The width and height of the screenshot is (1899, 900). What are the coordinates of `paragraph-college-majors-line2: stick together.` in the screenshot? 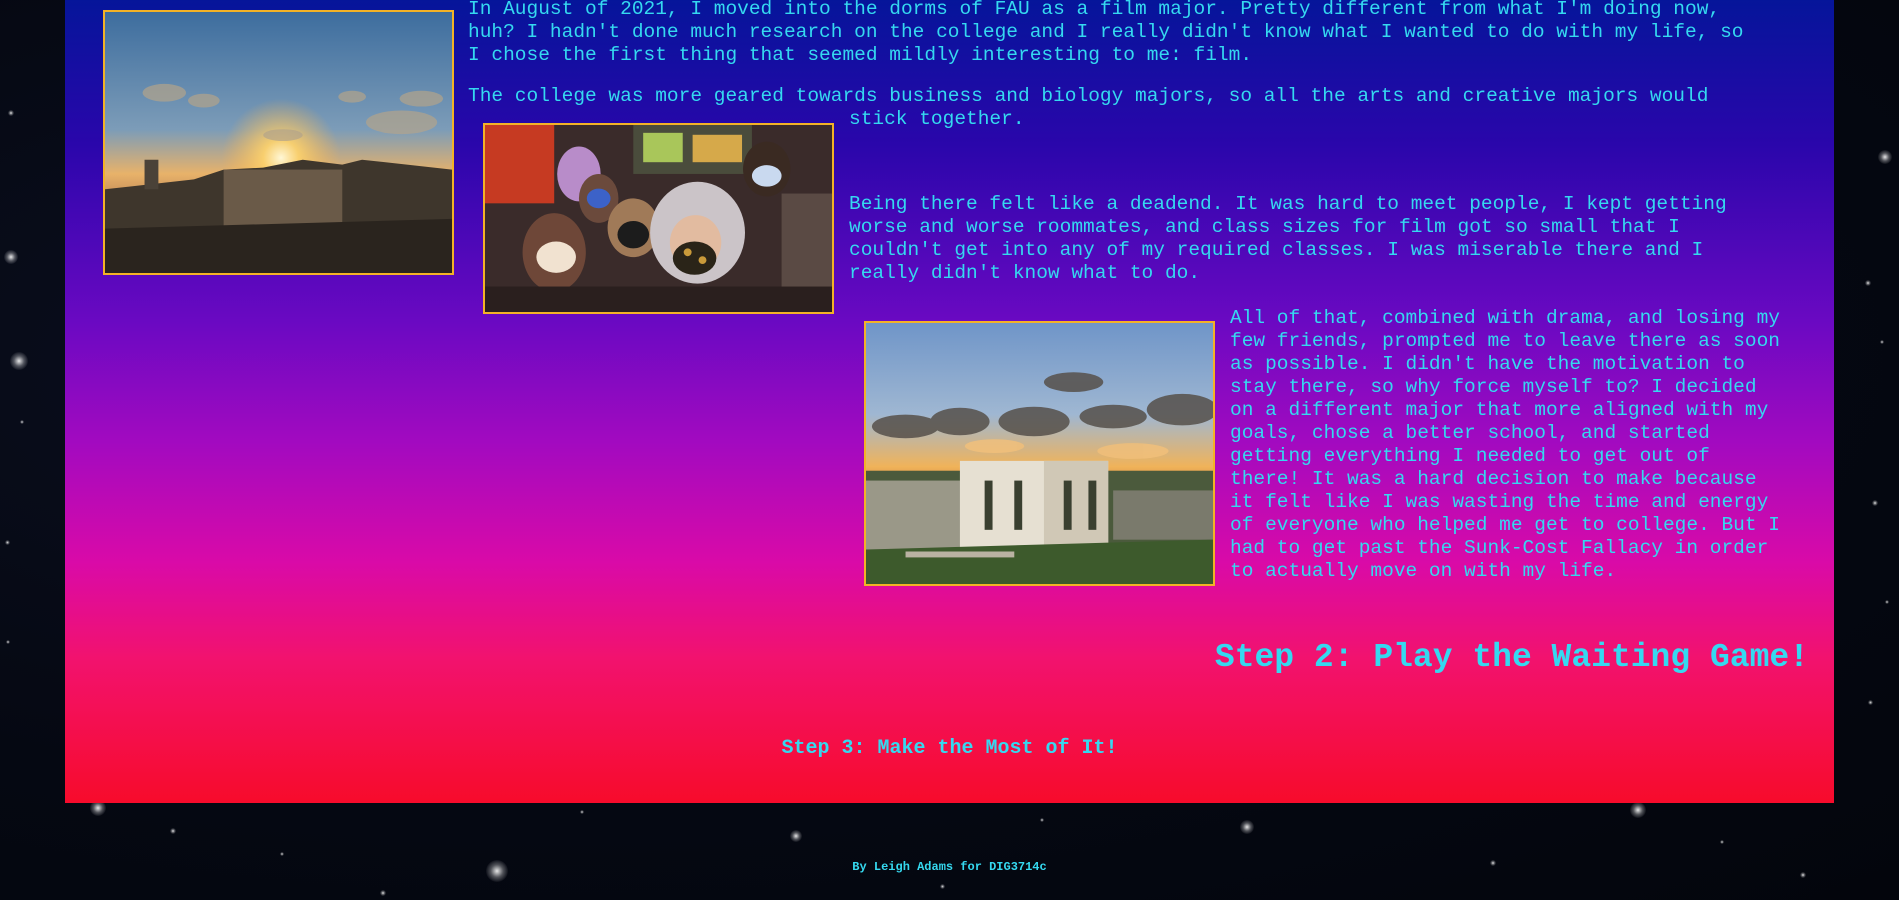 It's located at (937, 119).